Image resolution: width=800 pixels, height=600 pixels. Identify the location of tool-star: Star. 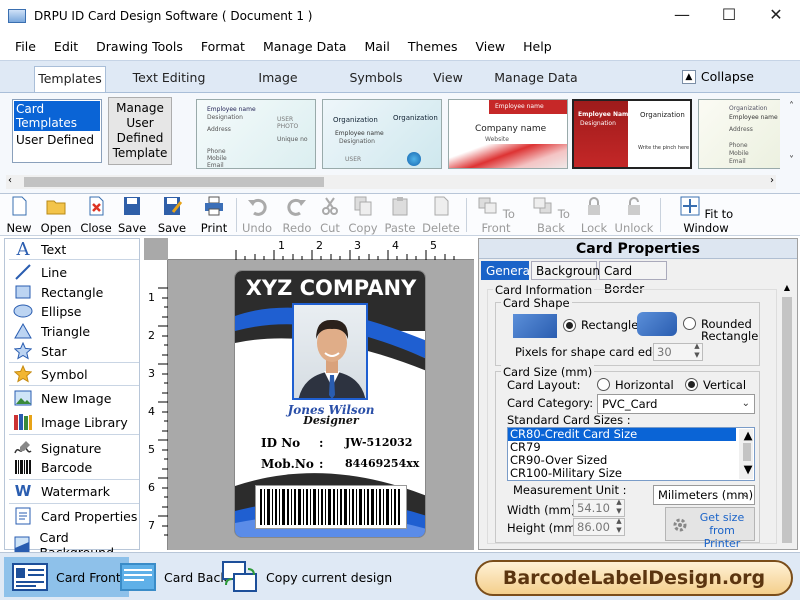
(40, 351).